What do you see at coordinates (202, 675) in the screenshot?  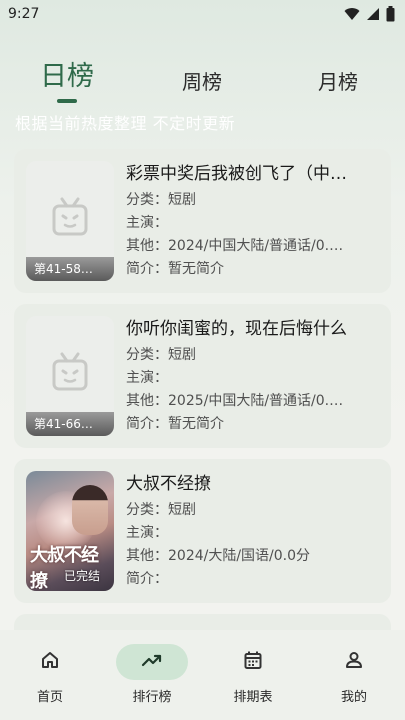 I see `bottom-nav: 首页 排行榜 排期表 我的` at bounding box center [202, 675].